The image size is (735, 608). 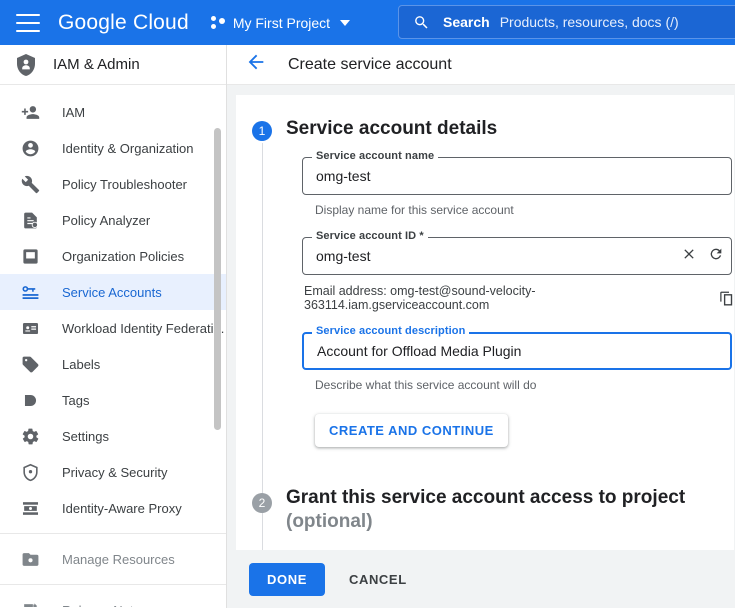 What do you see at coordinates (96, 64) in the screenshot?
I see `sidebar-title: IAM & Admin` at bounding box center [96, 64].